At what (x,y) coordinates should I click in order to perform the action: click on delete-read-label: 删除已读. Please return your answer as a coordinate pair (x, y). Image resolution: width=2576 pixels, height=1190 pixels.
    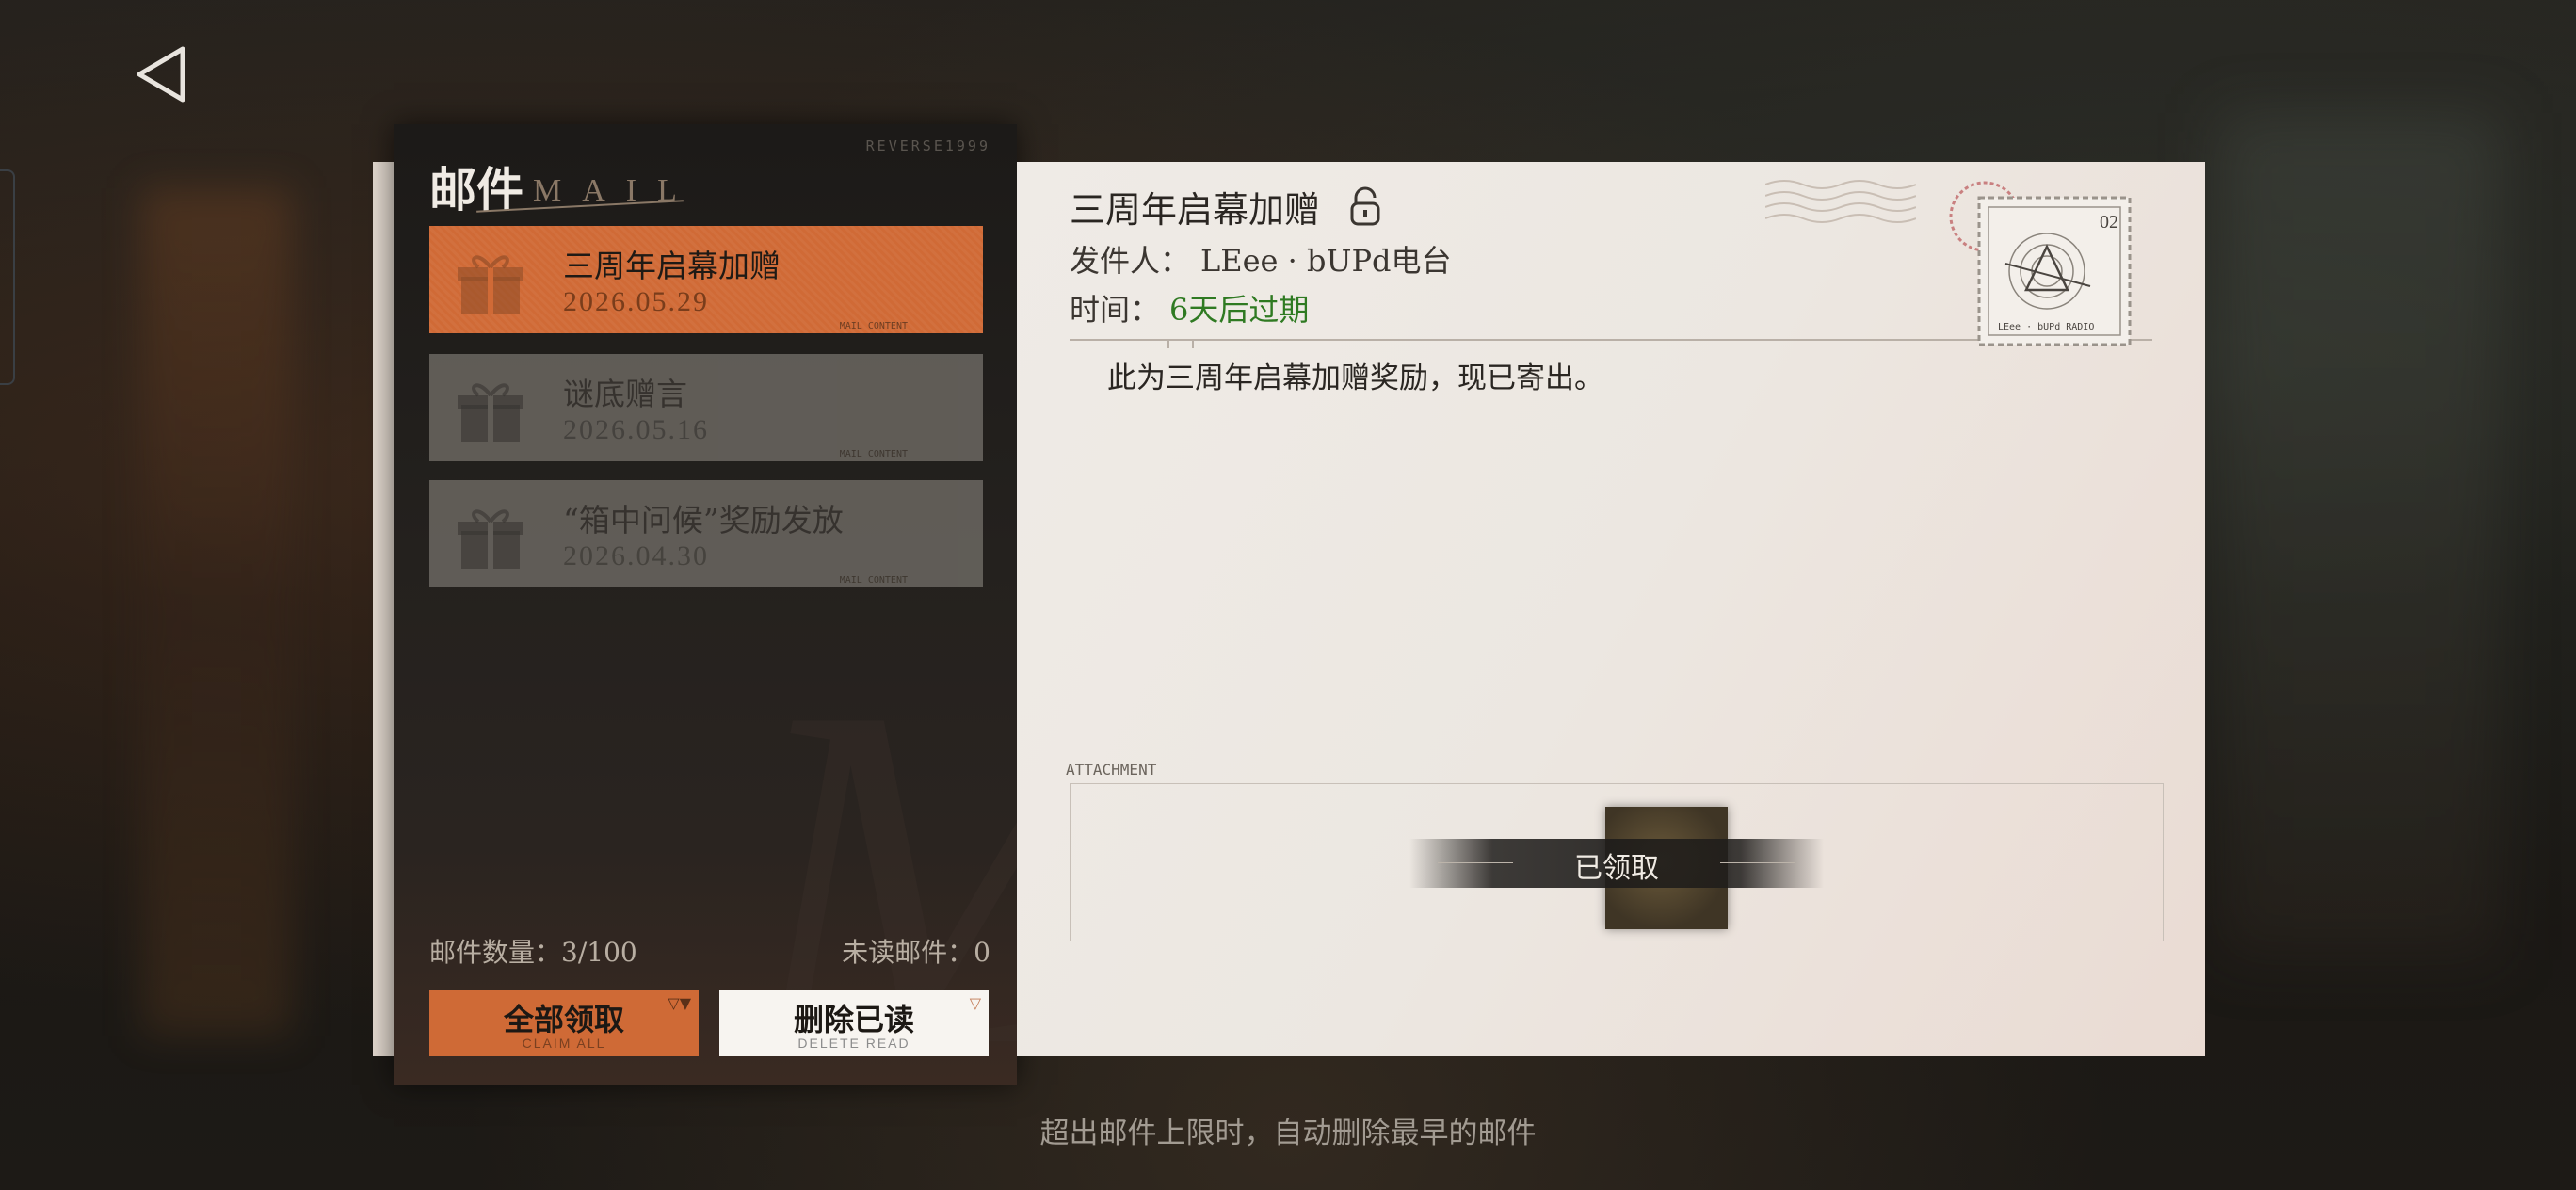
    Looking at the image, I should click on (853, 1020).